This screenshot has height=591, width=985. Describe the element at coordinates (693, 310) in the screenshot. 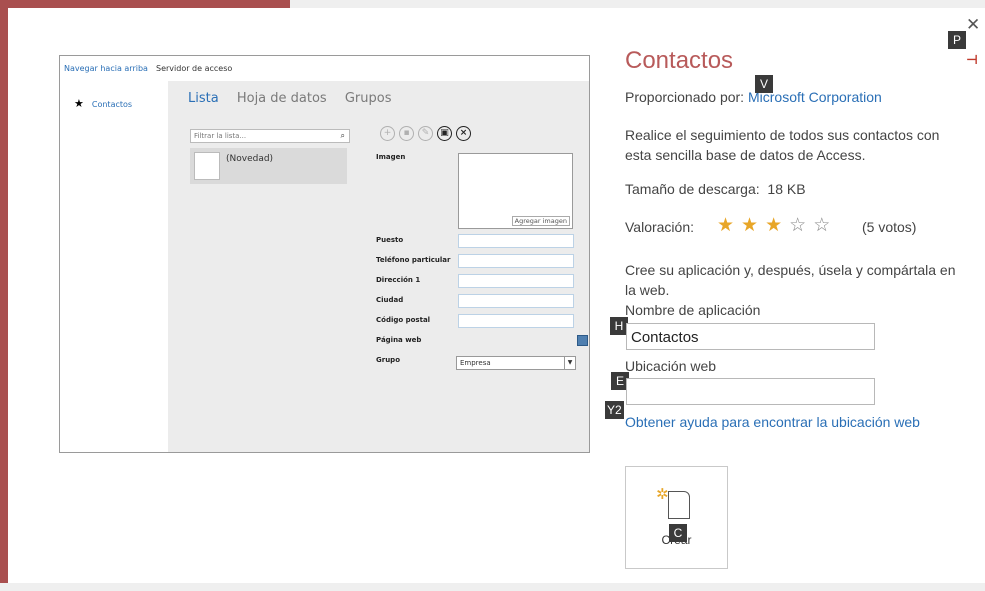

I see `app-name-label: Nombre de aplicación` at that location.